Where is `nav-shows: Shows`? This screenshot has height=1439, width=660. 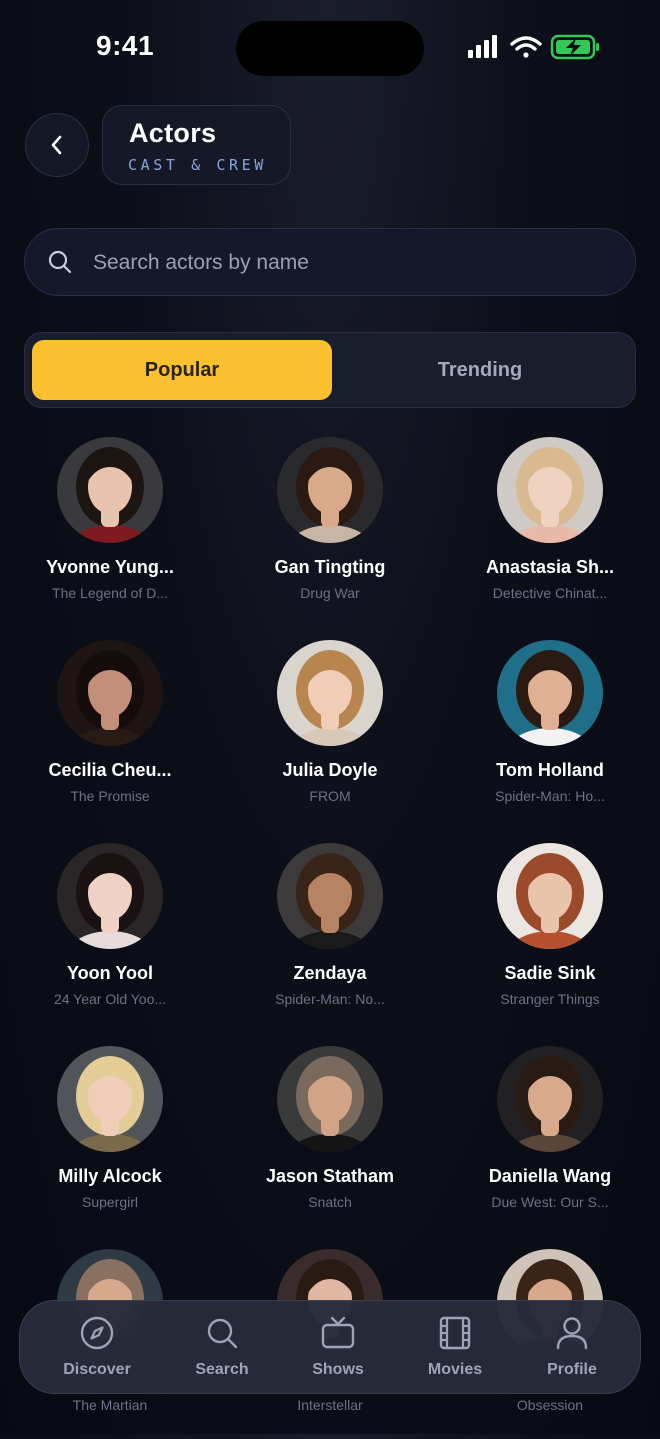 nav-shows: Shows is located at coordinates (338, 1348).